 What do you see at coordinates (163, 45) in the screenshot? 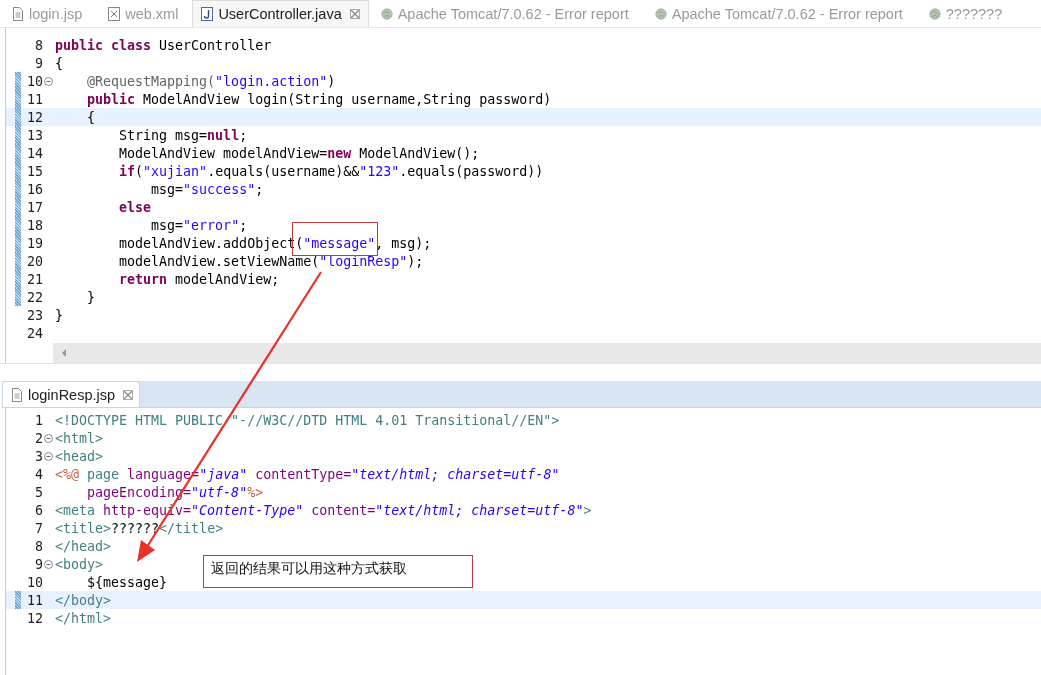
I see `code-line: public class UserController` at bounding box center [163, 45].